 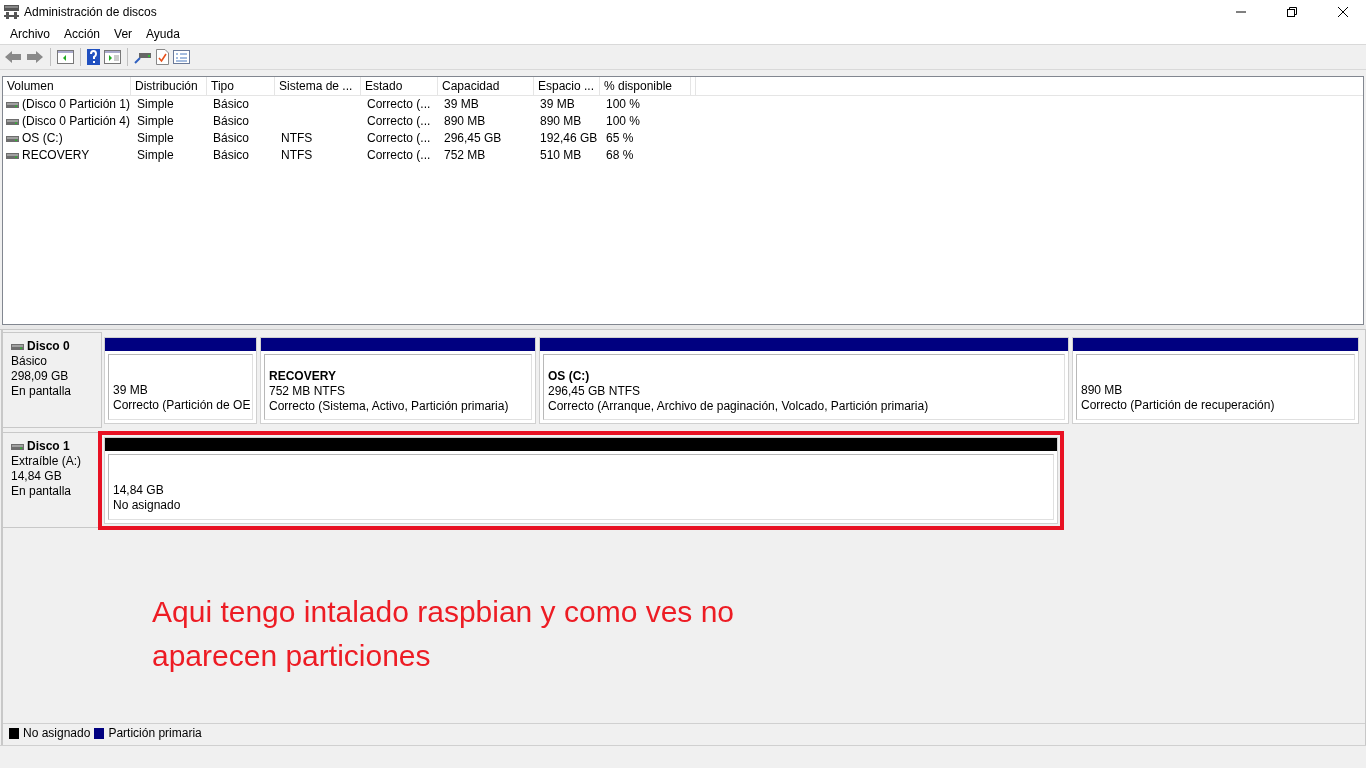 I want to click on table-cell: 752 MB, so click(x=465, y=155).